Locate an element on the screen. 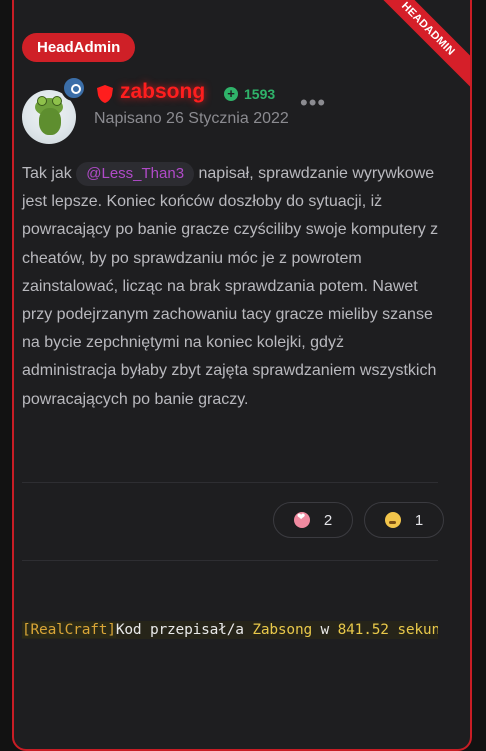 The width and height of the screenshot is (486, 751). reputation-badge: + 1593 is located at coordinates (249, 94).